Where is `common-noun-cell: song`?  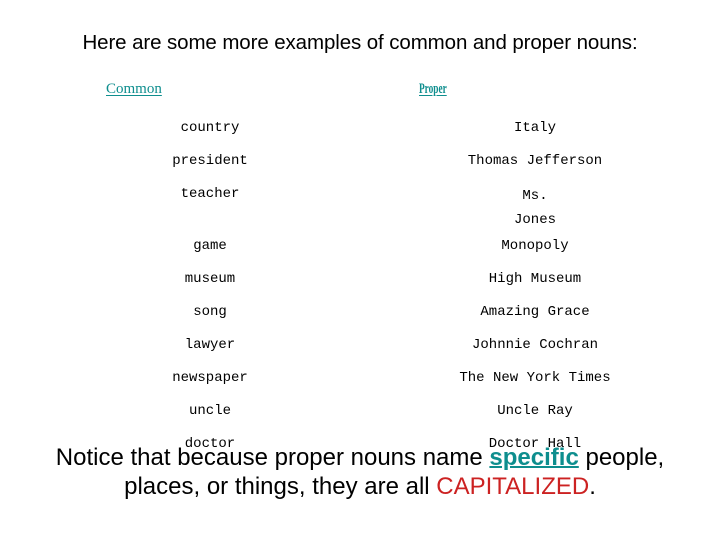 common-noun-cell: song is located at coordinates (210, 312).